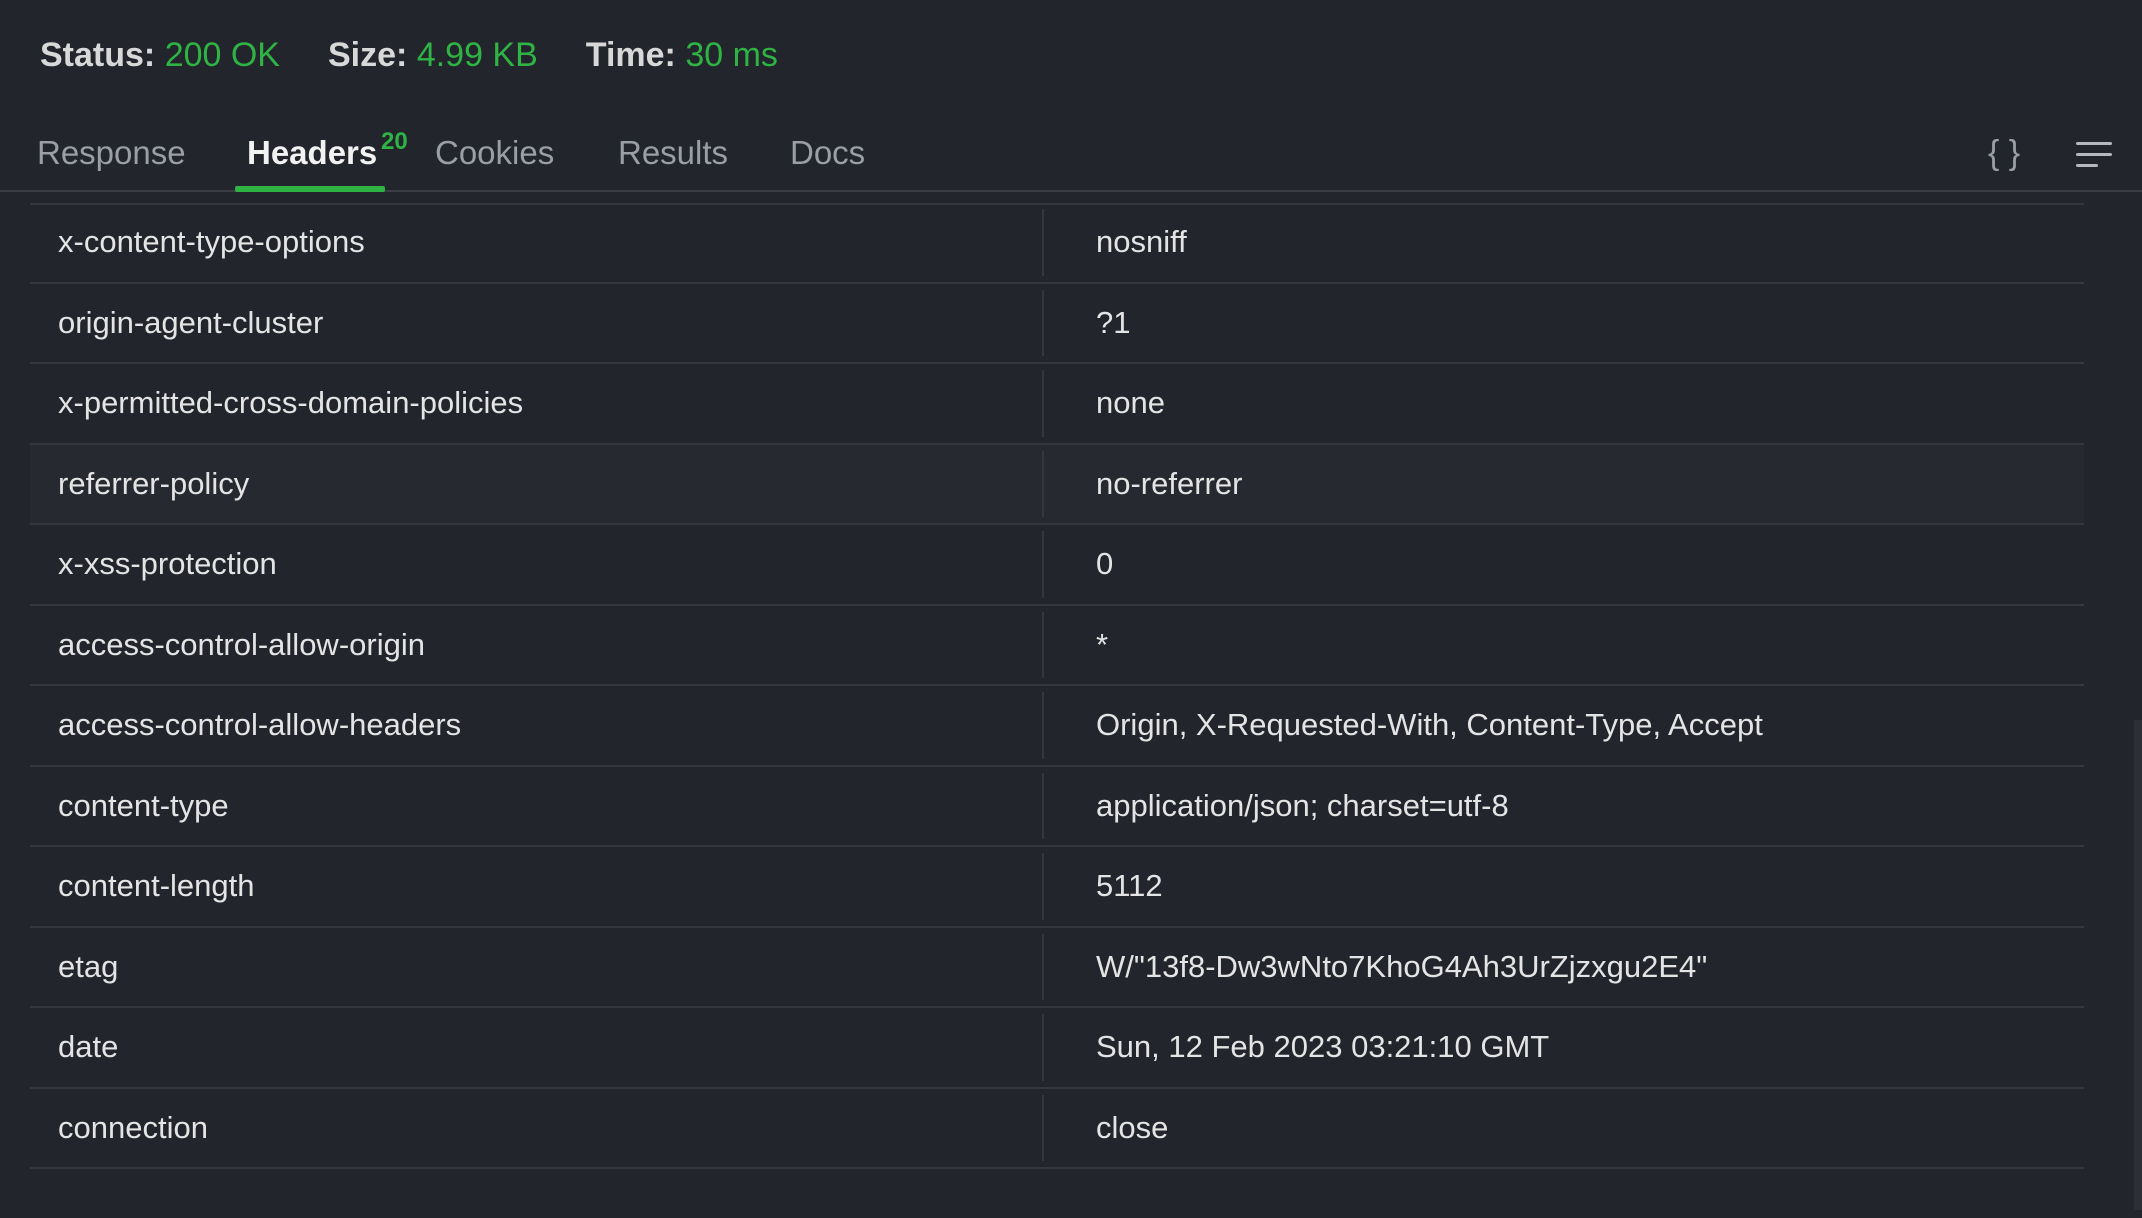 The height and width of the screenshot is (1218, 2142). What do you see at coordinates (682, 55) in the screenshot?
I see `time-indicator: Time: 30 ms` at bounding box center [682, 55].